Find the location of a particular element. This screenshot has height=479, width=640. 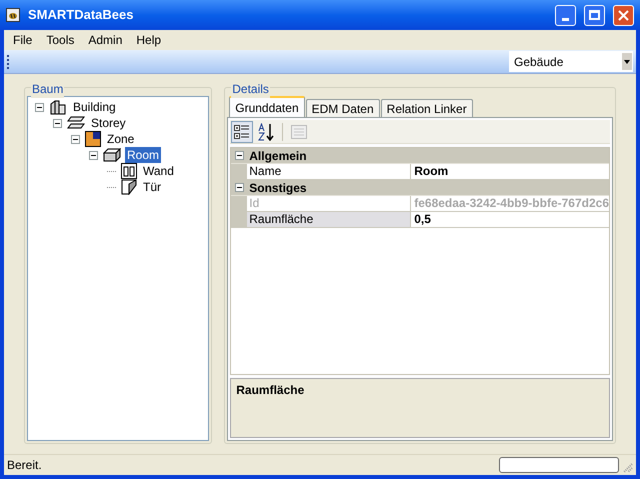

property-value: Room is located at coordinates (510, 172).